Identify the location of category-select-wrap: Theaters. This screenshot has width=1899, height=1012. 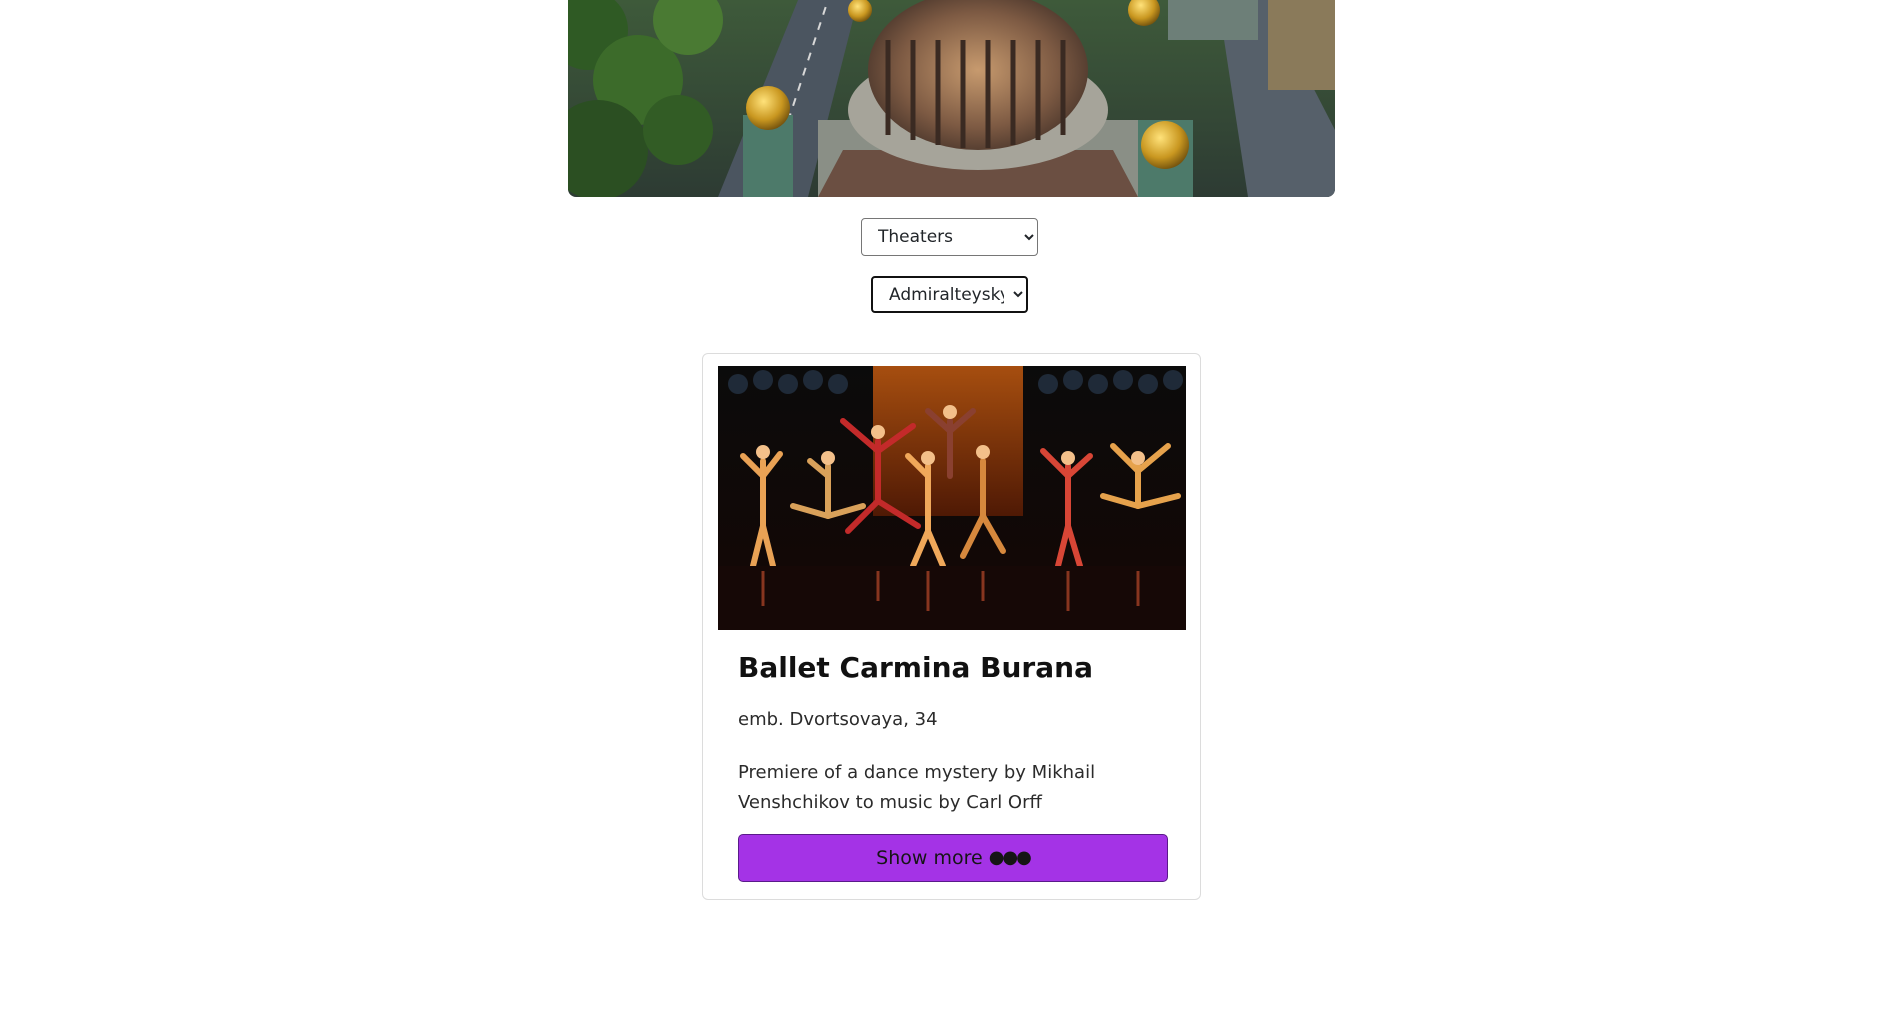
(949, 237).